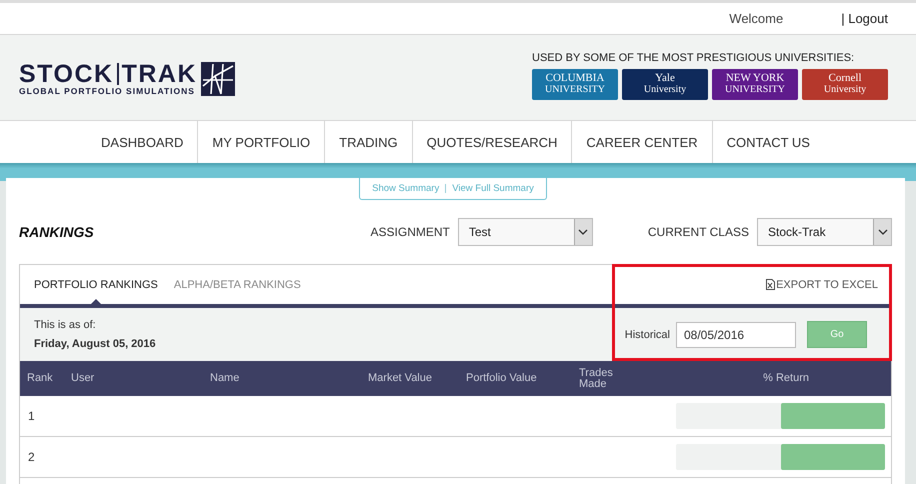  What do you see at coordinates (225, 378) in the screenshot?
I see `column-header: Name` at bounding box center [225, 378].